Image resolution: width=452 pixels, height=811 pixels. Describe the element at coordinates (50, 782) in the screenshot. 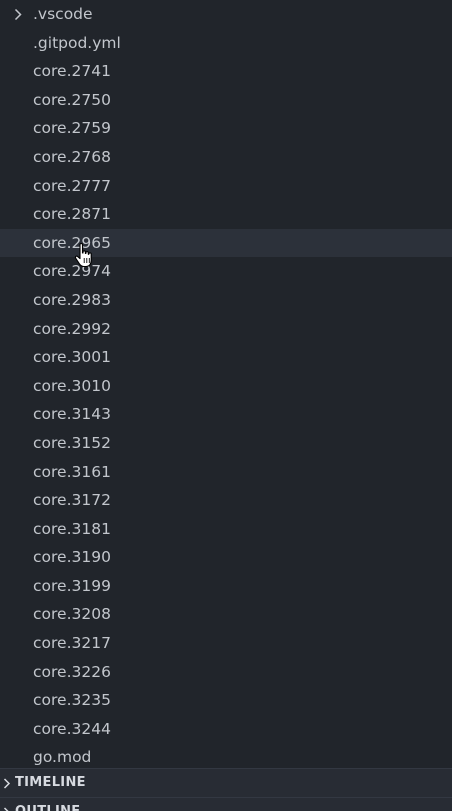

I see `timeline-section-label: TIMELINE` at that location.